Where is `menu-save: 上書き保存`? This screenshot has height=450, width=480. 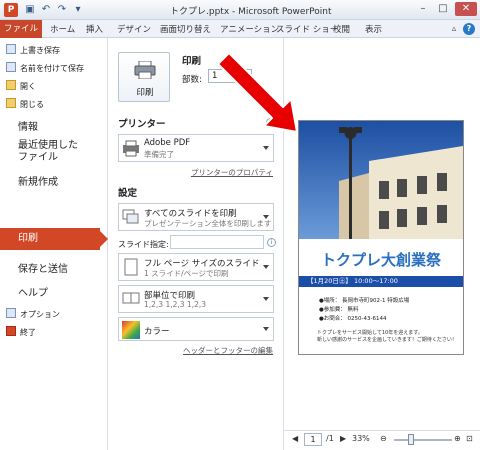
menu-save: 上書き保存 is located at coordinates (33, 50).